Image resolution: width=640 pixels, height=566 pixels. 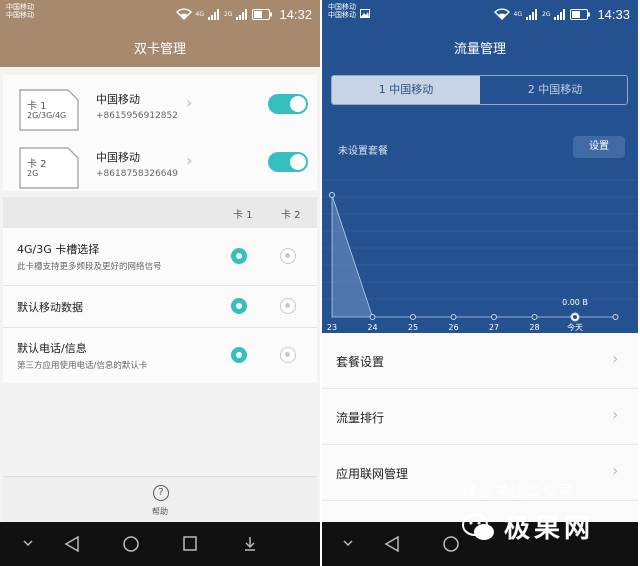 What do you see at coordinates (49, 110) in the screenshot?
I see `sim-card-icon: 卡 1 2G/3G/4G` at bounding box center [49, 110].